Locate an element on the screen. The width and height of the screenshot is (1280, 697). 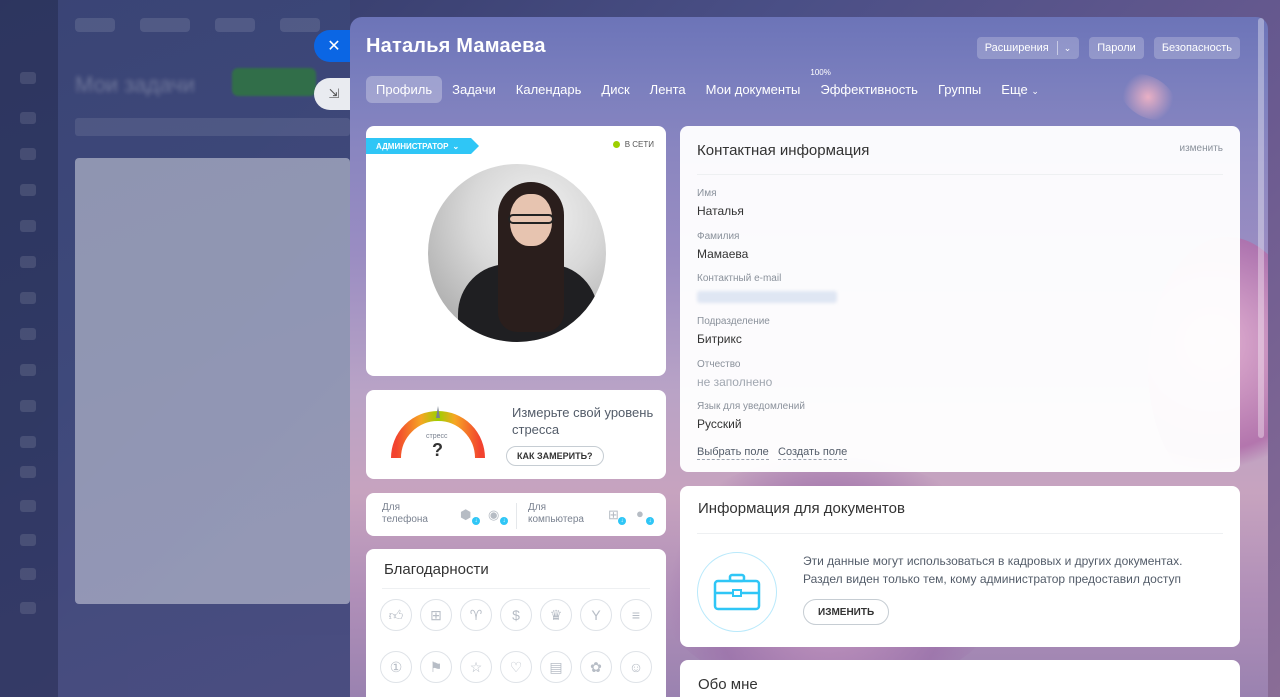
tab-my-documents: Мои документы is located at coordinates (753, 89).